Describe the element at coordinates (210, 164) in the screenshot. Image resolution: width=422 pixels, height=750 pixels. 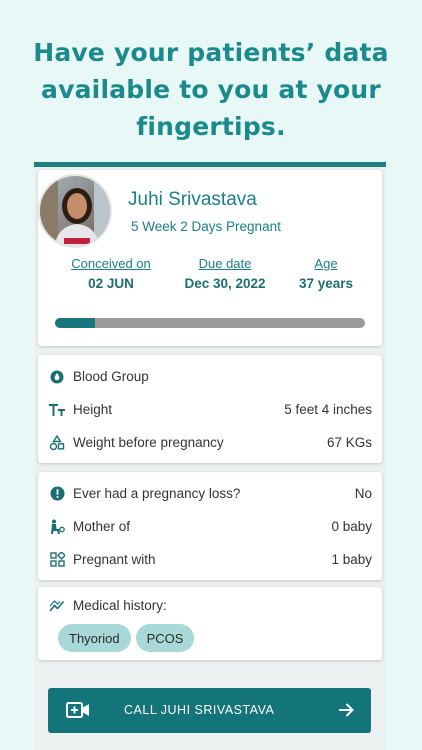
I see `app-top-bar` at that location.